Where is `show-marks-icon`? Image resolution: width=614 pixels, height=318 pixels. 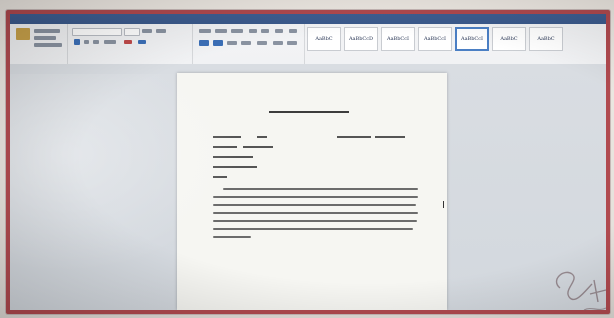 show-marks-icon is located at coordinates (293, 31).